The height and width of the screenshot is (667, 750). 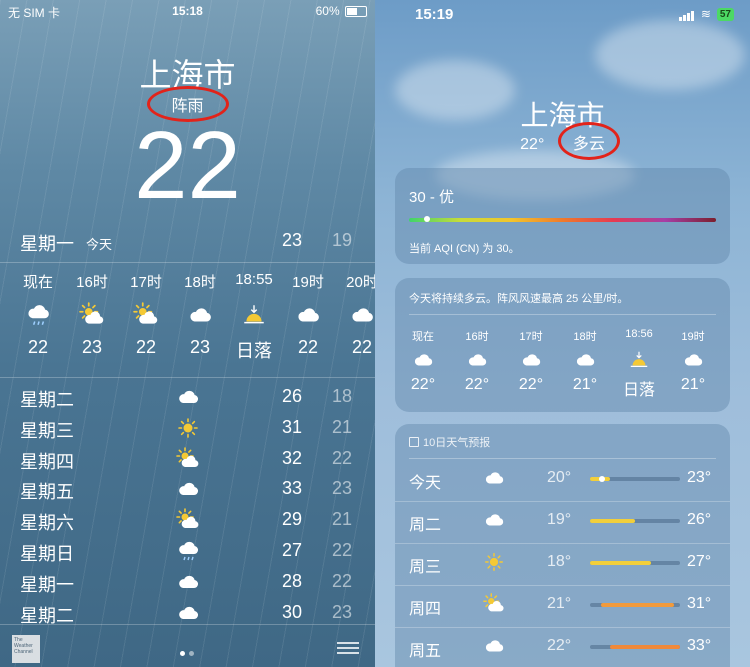 I want to click on hourly-summary: 今天将持续多云。阵风风速最高 25 公里/时。, so click(x=519, y=299).